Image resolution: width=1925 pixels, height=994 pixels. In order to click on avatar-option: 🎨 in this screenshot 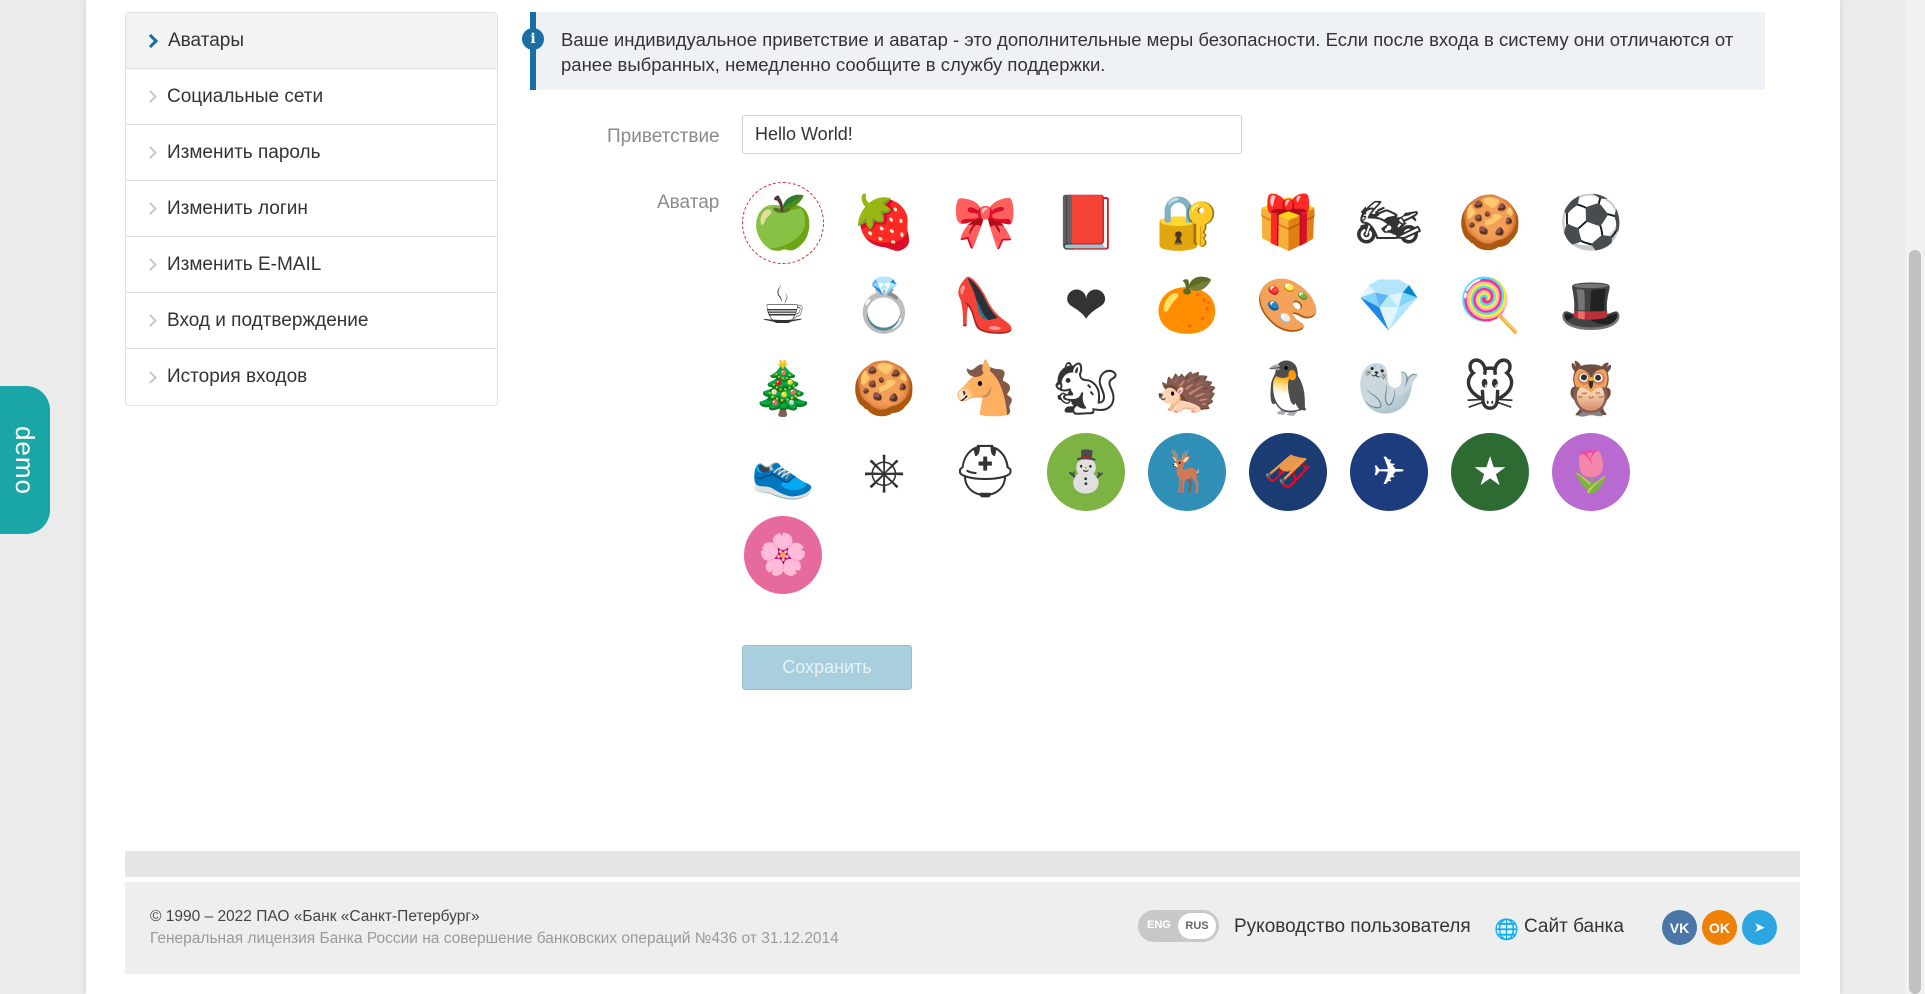, I will do `click(1297, 306)`.